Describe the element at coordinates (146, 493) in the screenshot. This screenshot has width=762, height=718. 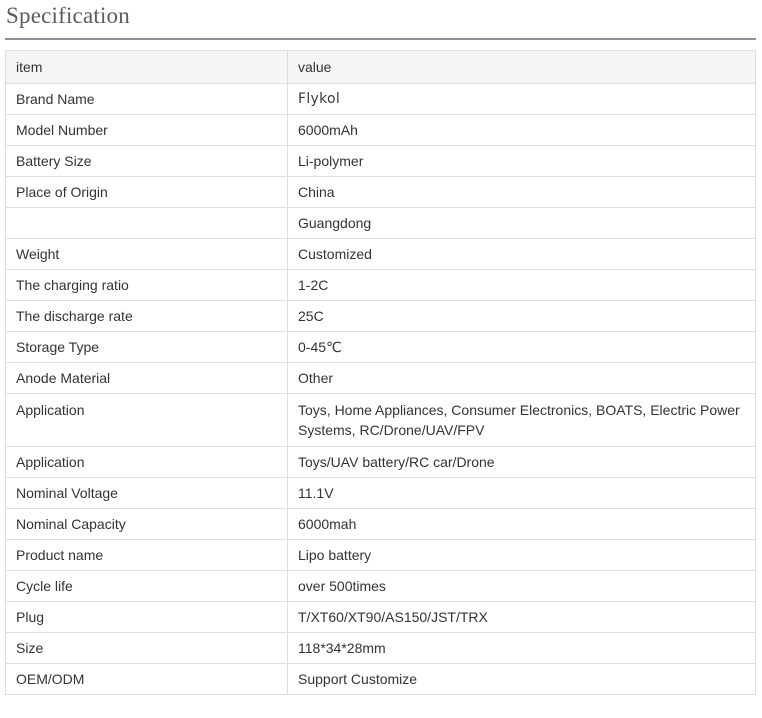
I see `item-cell: Nominal Voltage` at that location.